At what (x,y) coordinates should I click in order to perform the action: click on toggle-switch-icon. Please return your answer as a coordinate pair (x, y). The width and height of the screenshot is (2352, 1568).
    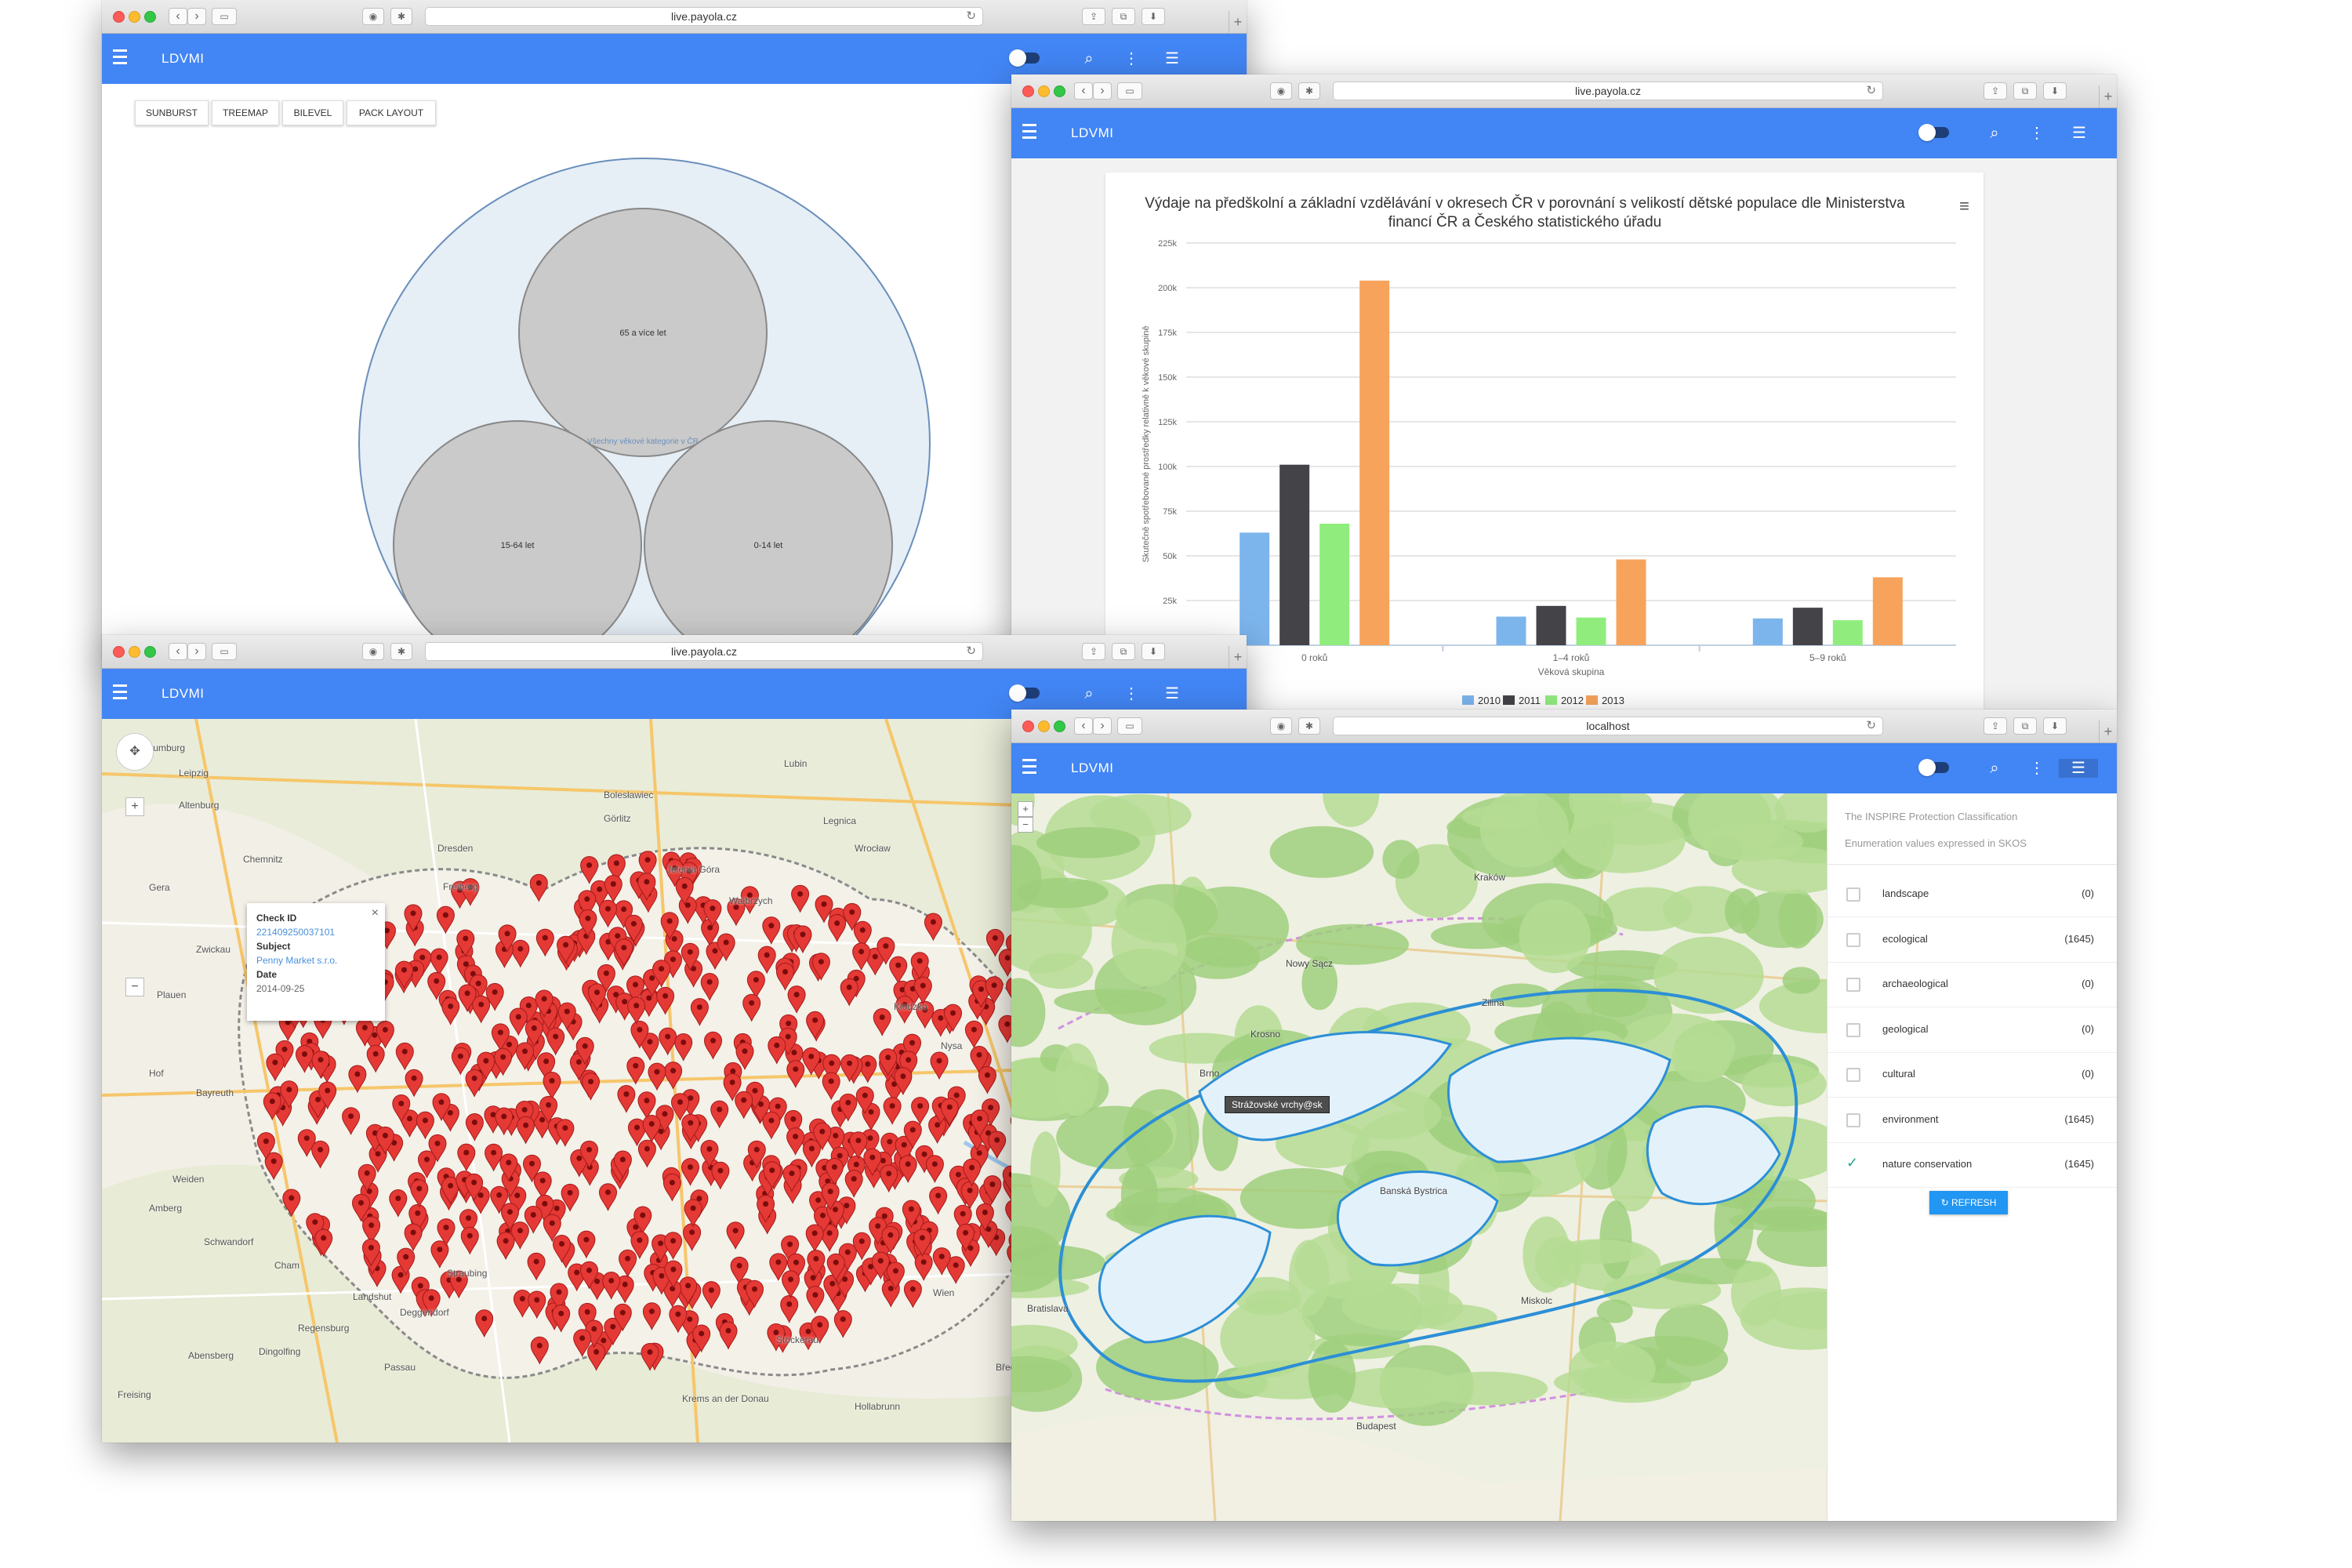
    Looking at the image, I should click on (1024, 693).